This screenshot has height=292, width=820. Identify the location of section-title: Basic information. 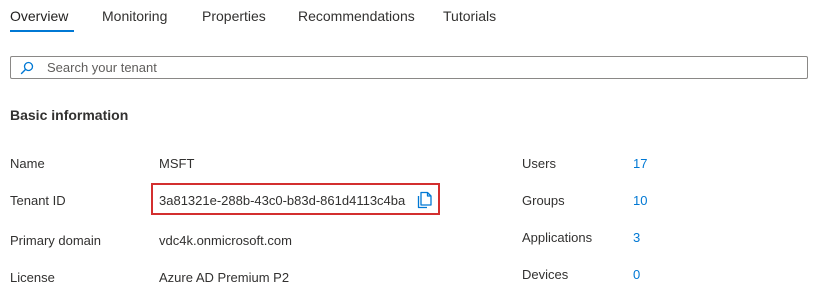
(69, 115).